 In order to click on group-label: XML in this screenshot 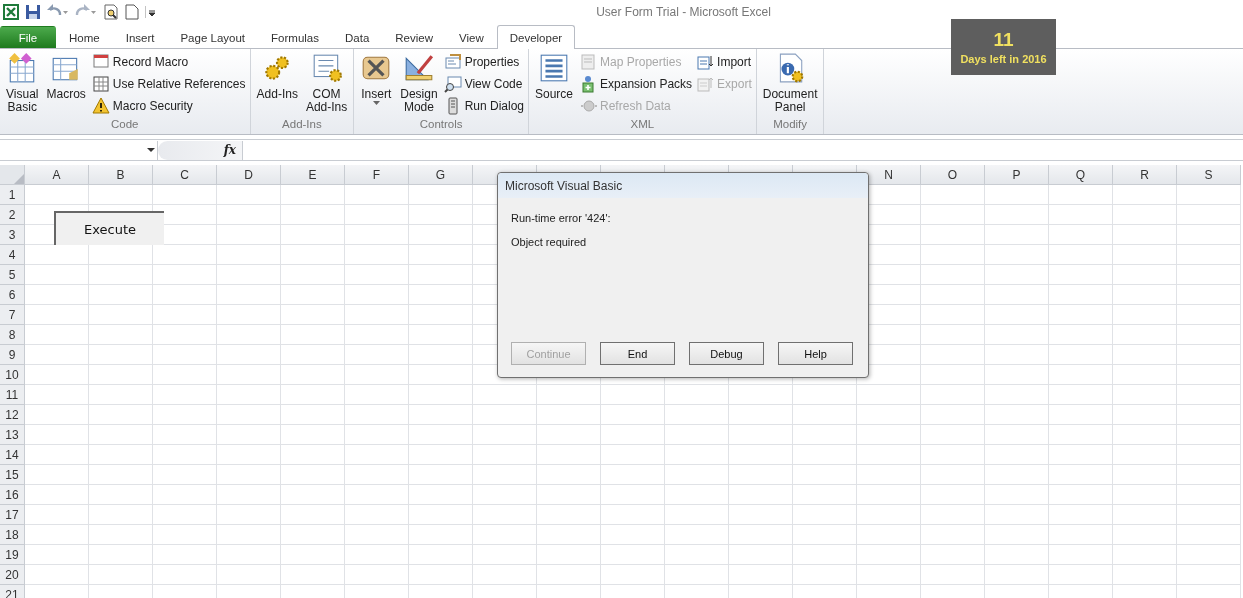, I will do `click(642, 125)`.